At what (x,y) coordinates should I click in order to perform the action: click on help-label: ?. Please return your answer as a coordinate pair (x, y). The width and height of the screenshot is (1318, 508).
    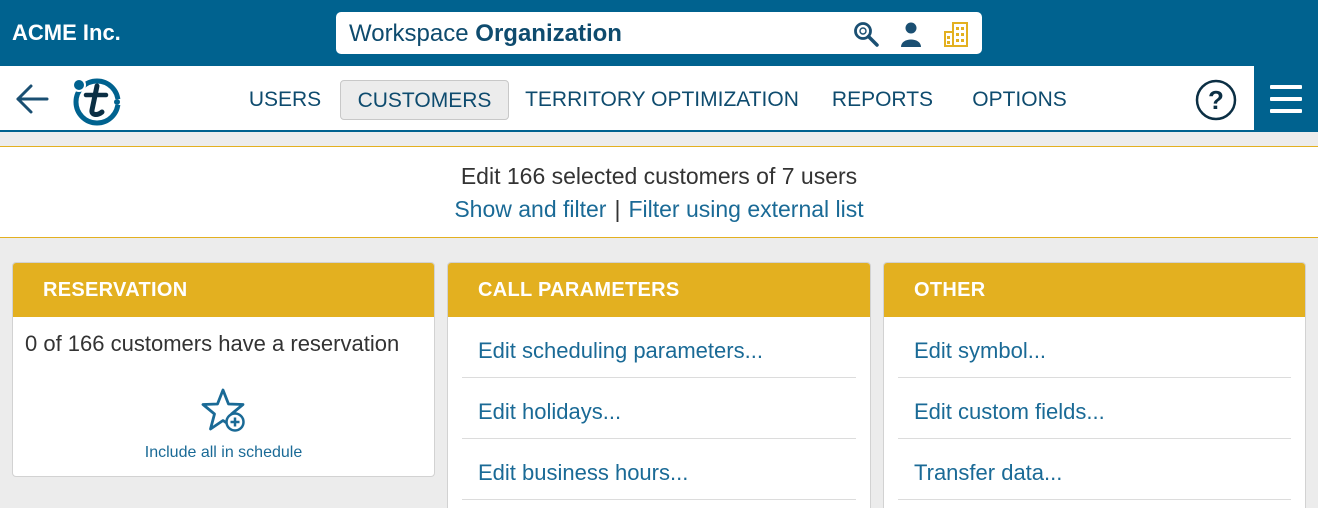
    Looking at the image, I should click on (1216, 100).